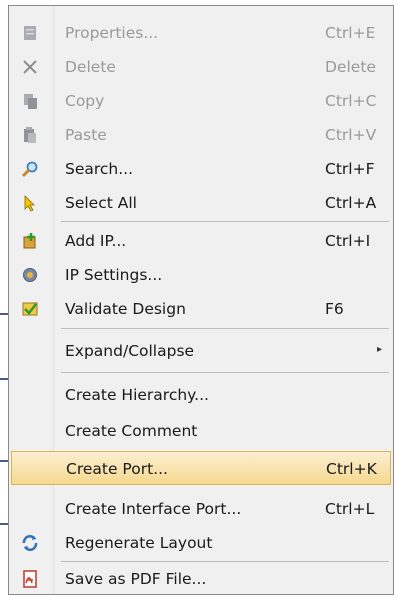 The height and width of the screenshot is (598, 397). What do you see at coordinates (86, 135) in the screenshot?
I see `menu-item-label: Paste` at bounding box center [86, 135].